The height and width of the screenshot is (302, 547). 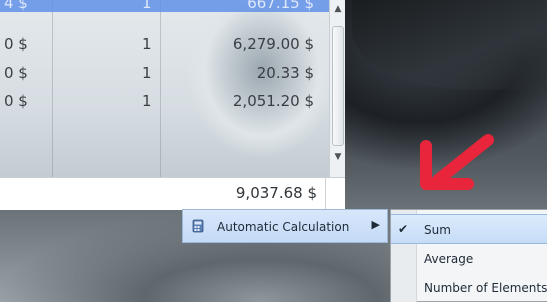 I want to click on check-icon: ✔, so click(x=403, y=229).